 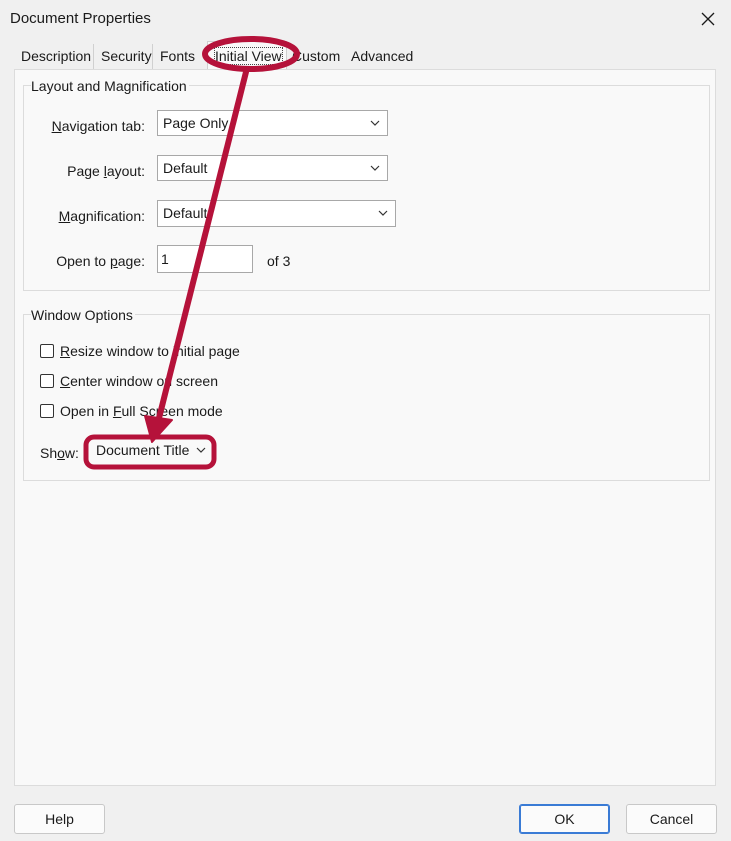 I want to click on navigation-tab-select: Page Only, so click(x=272, y=123).